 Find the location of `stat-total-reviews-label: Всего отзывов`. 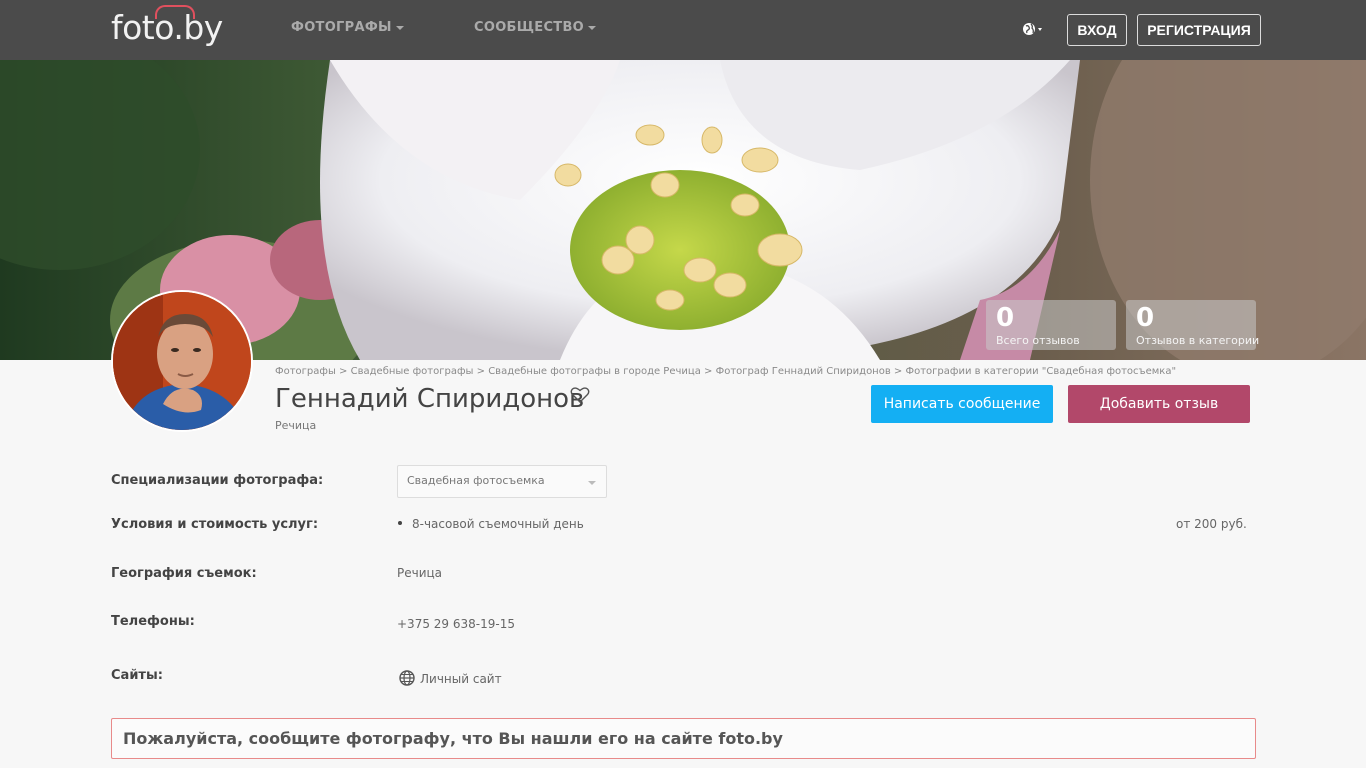

stat-total-reviews-label: Всего отзывов is located at coordinates (1038, 340).